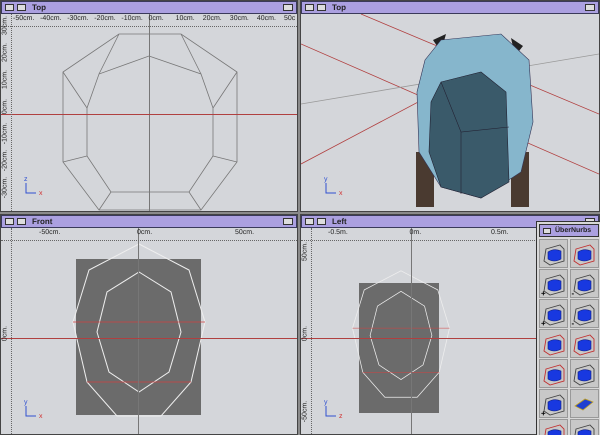 The width and height of the screenshot is (600, 435). I want to click on flat-shape-icon, so click(584, 404).